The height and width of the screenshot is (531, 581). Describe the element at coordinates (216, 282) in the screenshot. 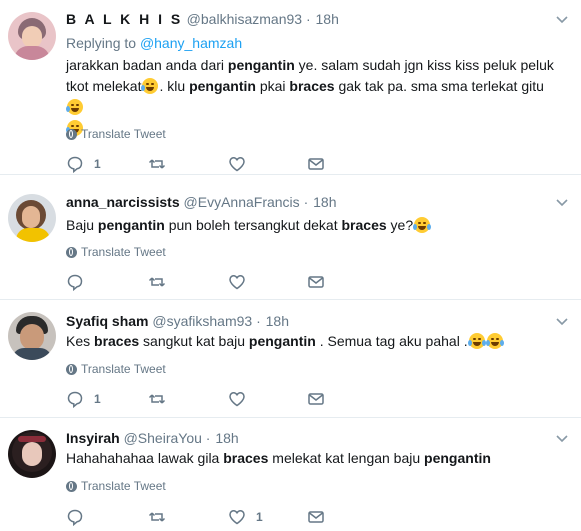

I see `tweet-actions` at that location.